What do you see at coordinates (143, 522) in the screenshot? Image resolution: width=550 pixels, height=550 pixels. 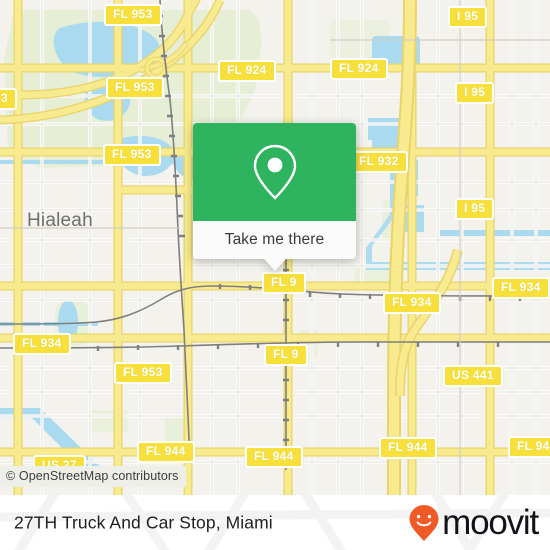 I see `location-title: 27TH Truck And Car Stop, Miami` at bounding box center [143, 522].